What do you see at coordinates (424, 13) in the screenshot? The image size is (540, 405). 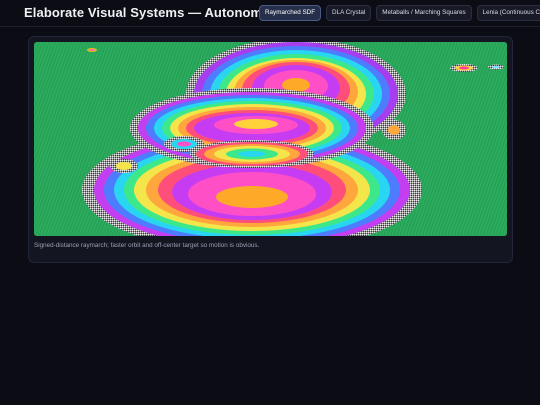 I see `tab-metaballs: Metaballs / Marching Squares` at bounding box center [424, 13].